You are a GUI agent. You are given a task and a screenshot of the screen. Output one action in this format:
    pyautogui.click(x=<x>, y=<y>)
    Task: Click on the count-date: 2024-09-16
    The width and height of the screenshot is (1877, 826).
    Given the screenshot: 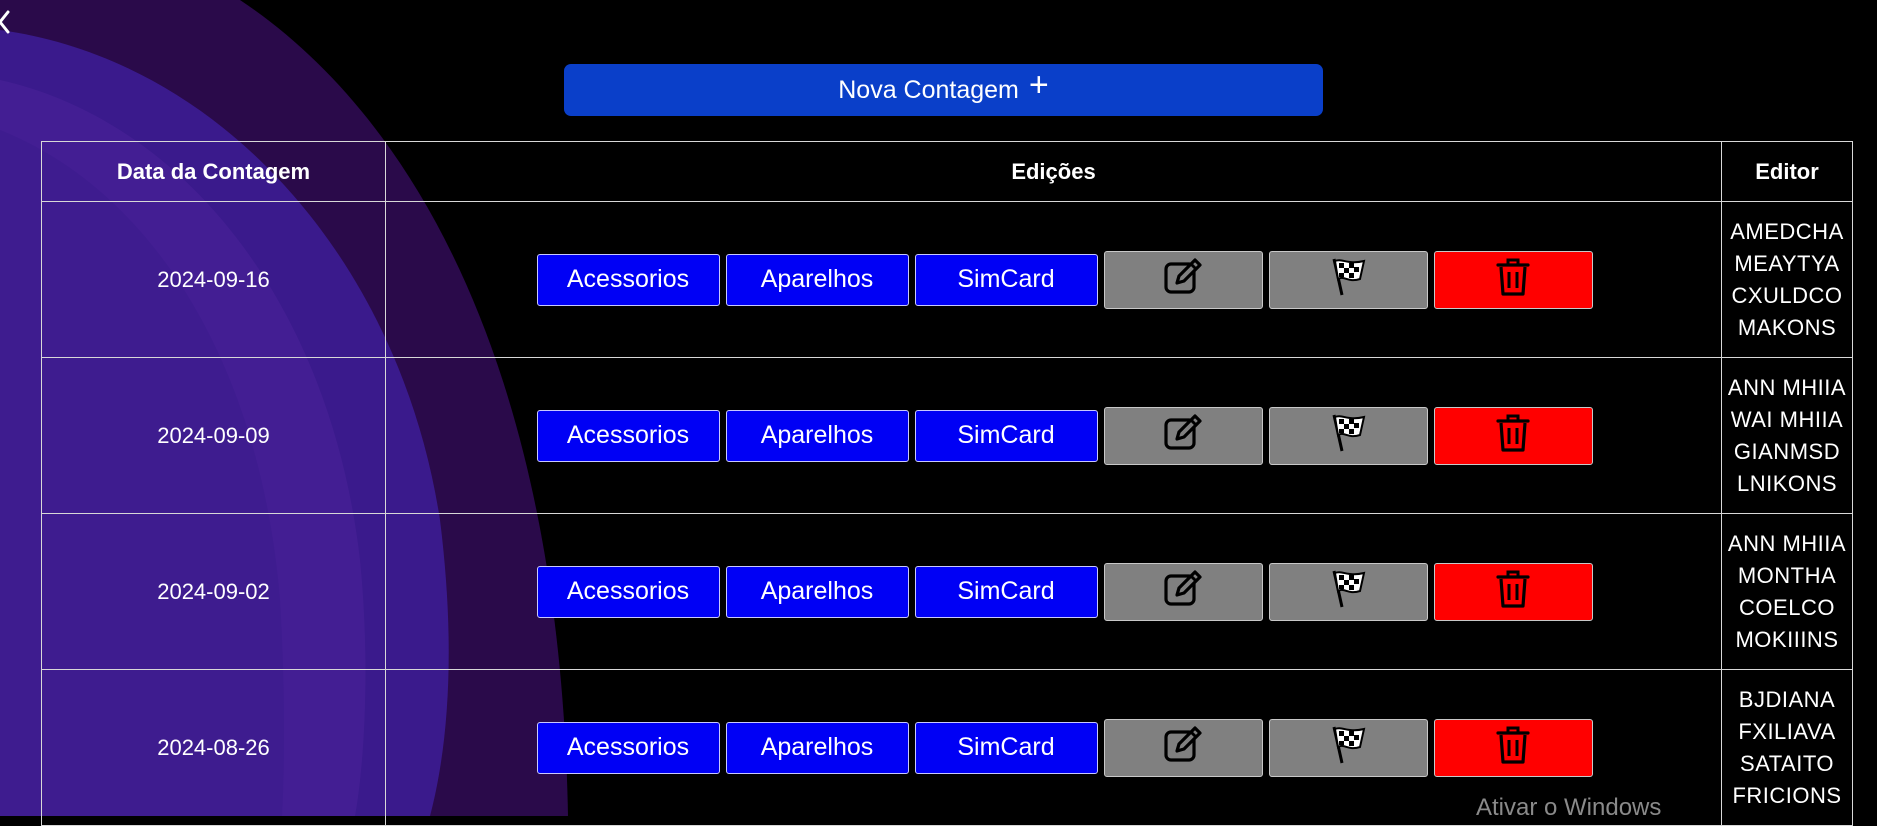 What is the action you would take?
    pyautogui.click(x=213, y=279)
    